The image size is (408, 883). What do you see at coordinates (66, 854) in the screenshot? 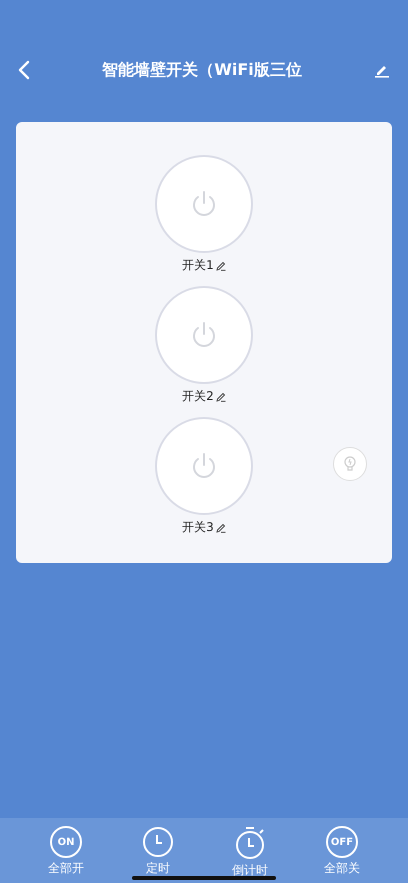
I see `toolbar-button: ON 全部开` at bounding box center [66, 854].